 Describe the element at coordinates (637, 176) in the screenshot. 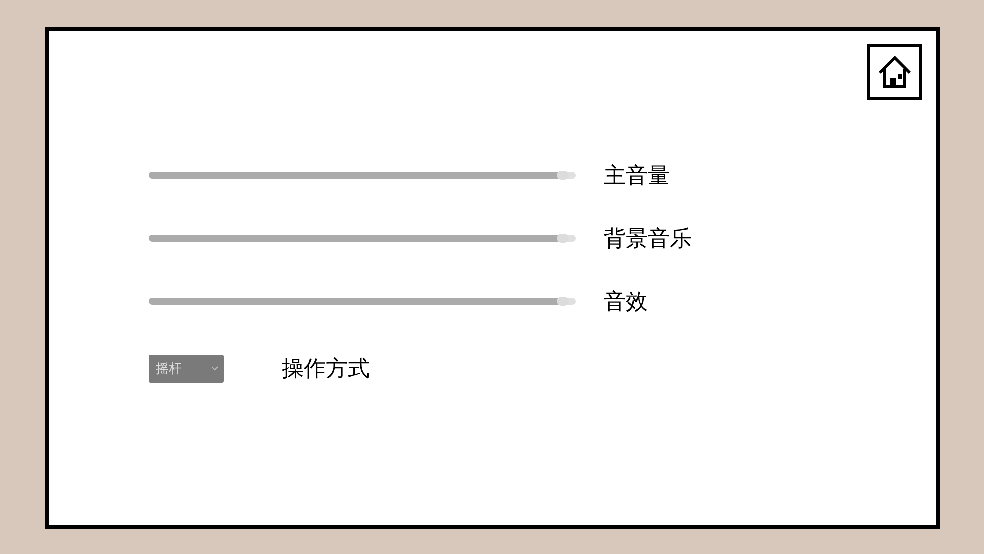

I see `slider-label: 主音量` at that location.